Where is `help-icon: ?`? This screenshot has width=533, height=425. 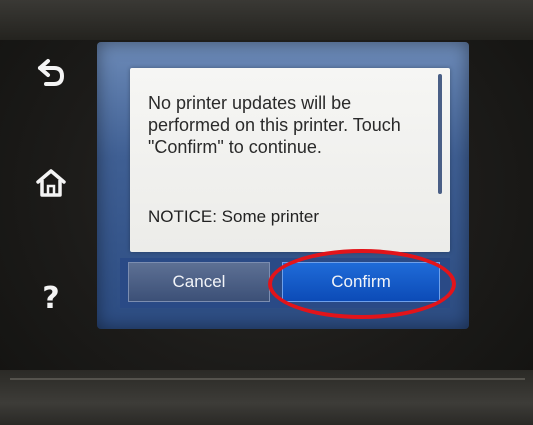
help-icon: ? is located at coordinates (51, 298).